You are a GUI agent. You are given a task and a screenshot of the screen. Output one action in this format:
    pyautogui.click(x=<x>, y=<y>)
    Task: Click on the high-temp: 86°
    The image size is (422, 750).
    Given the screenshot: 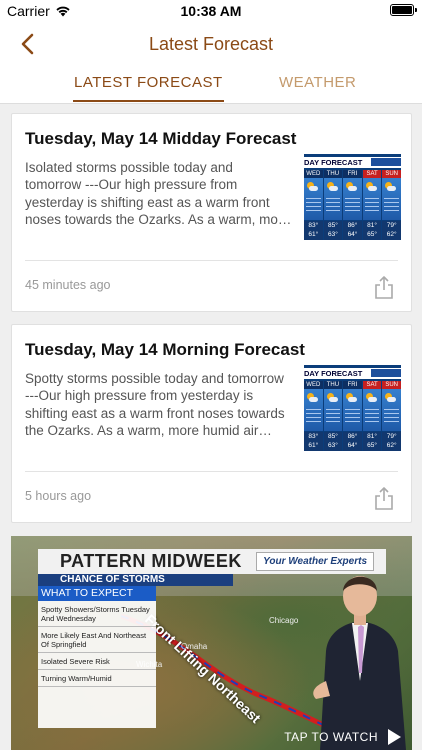 What is the action you would take?
    pyautogui.click(x=352, y=225)
    